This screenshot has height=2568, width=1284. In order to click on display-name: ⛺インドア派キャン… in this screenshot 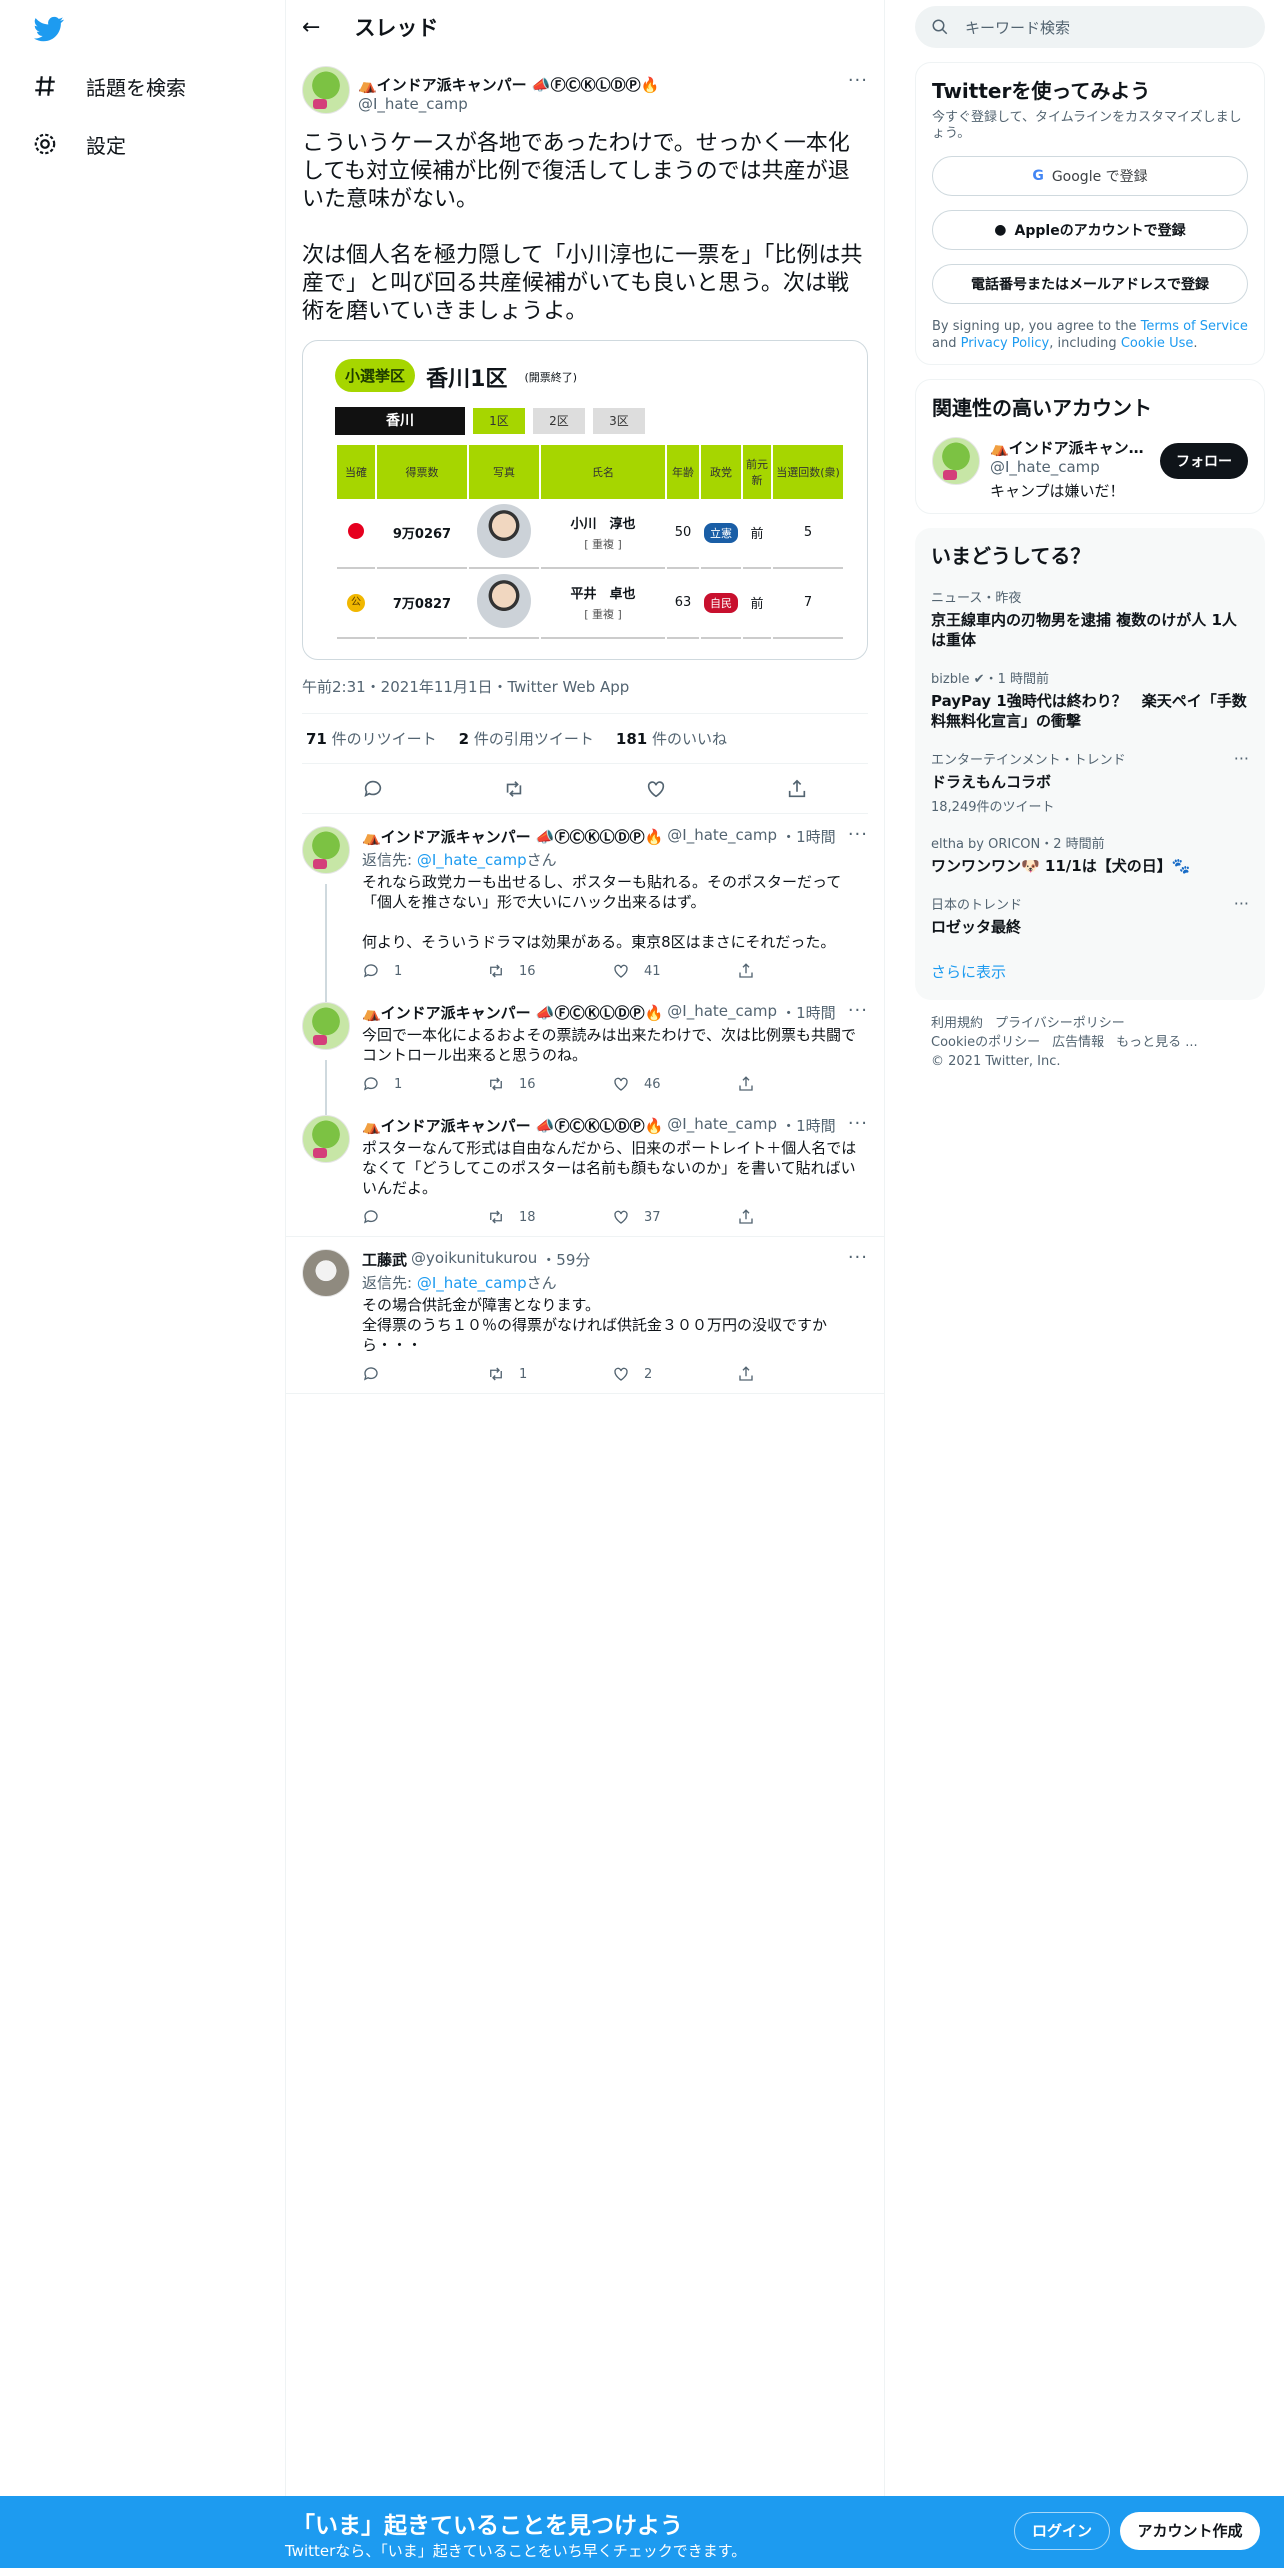, I will do `click(1067, 447)`.